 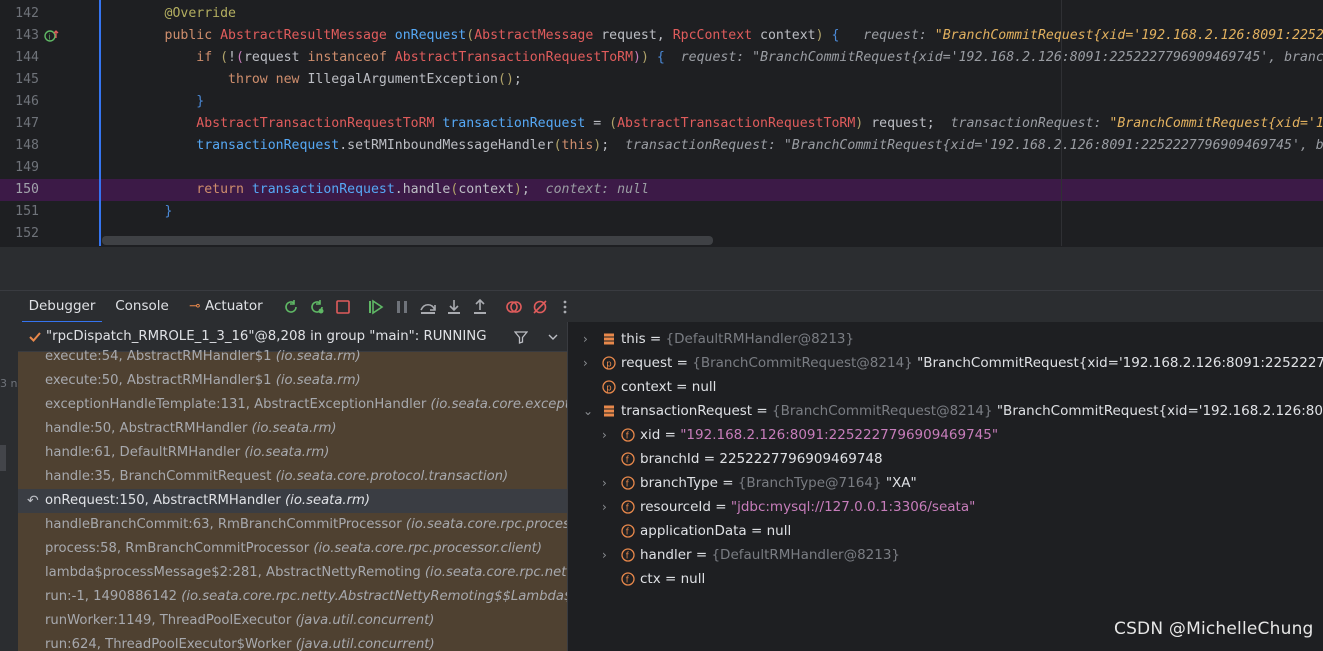 I want to click on variable-row: p context = null, so click(x=945, y=387).